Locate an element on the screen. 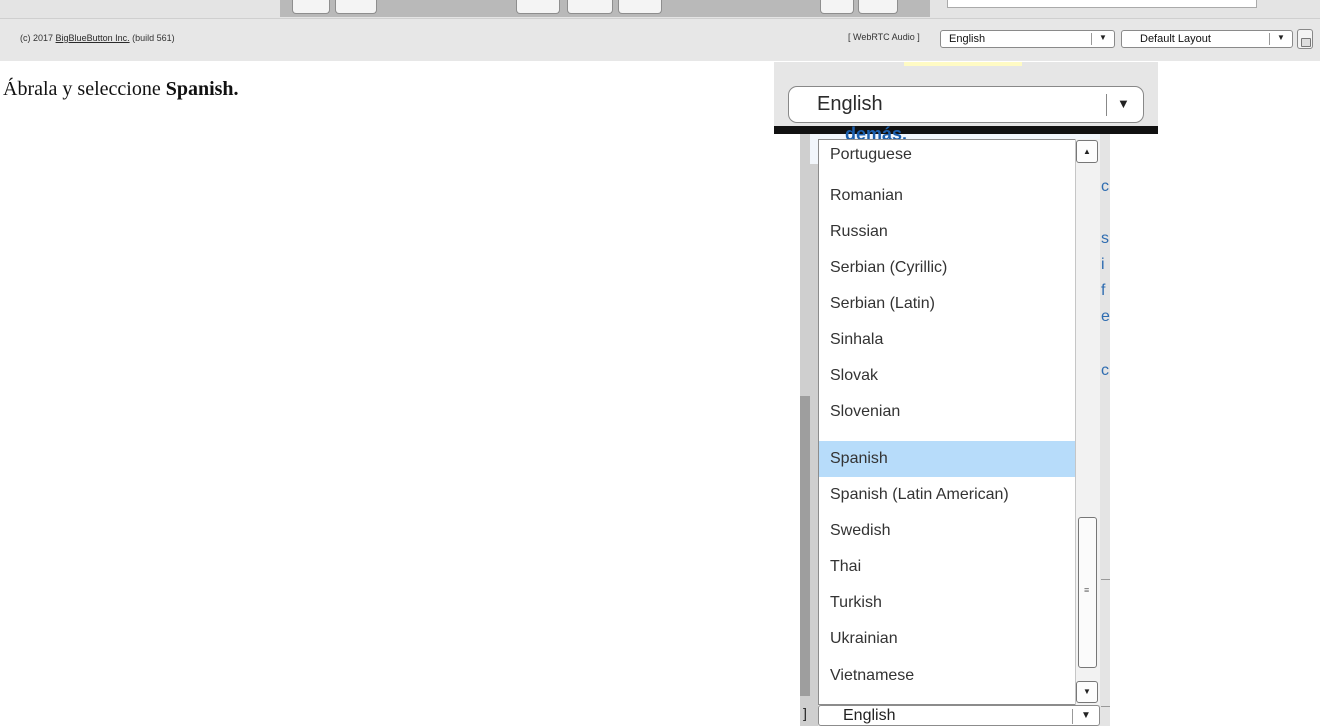  language-option: Serbian (Cyrillic) is located at coordinates (948, 268).